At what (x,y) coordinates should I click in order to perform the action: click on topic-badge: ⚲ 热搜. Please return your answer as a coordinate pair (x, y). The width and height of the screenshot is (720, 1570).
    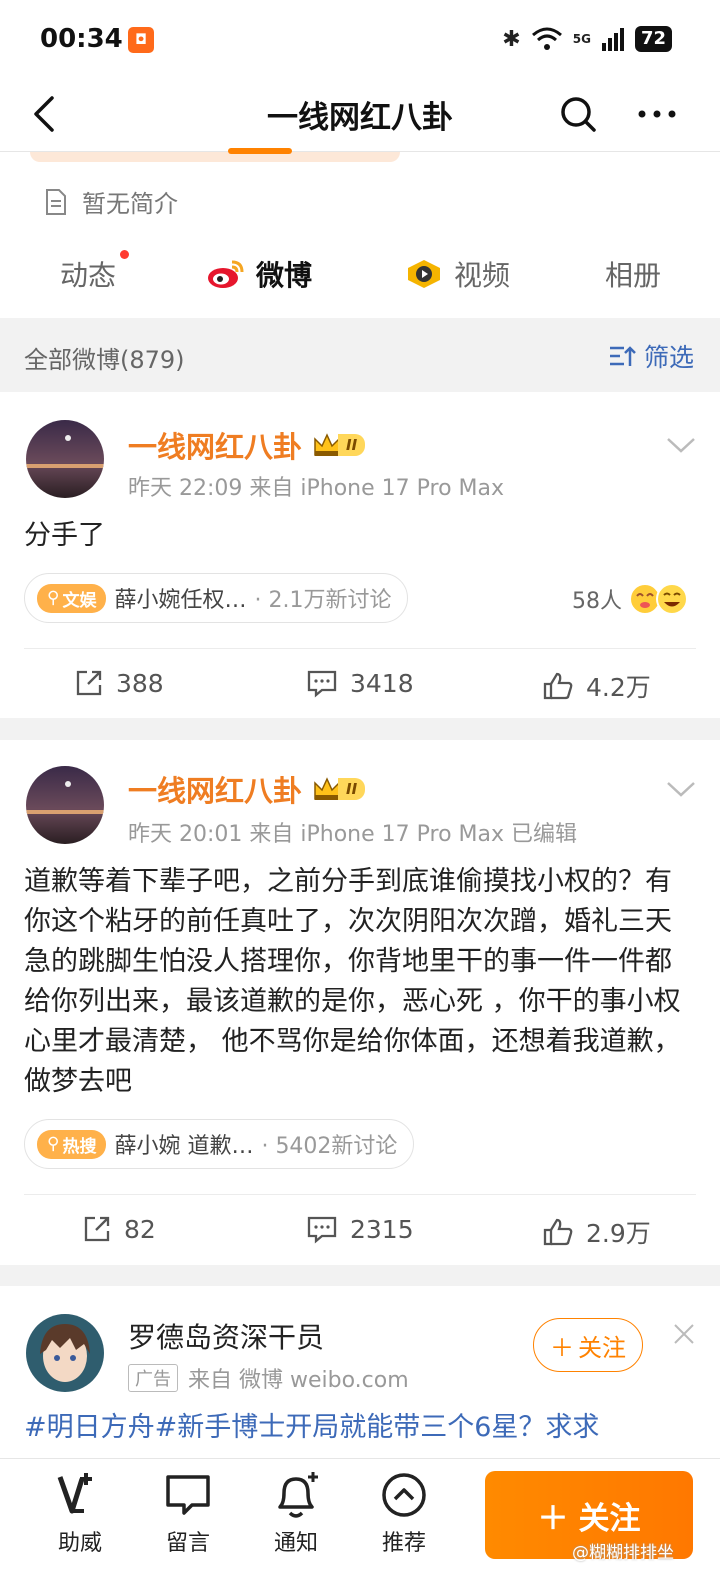
    Looking at the image, I should click on (72, 1144).